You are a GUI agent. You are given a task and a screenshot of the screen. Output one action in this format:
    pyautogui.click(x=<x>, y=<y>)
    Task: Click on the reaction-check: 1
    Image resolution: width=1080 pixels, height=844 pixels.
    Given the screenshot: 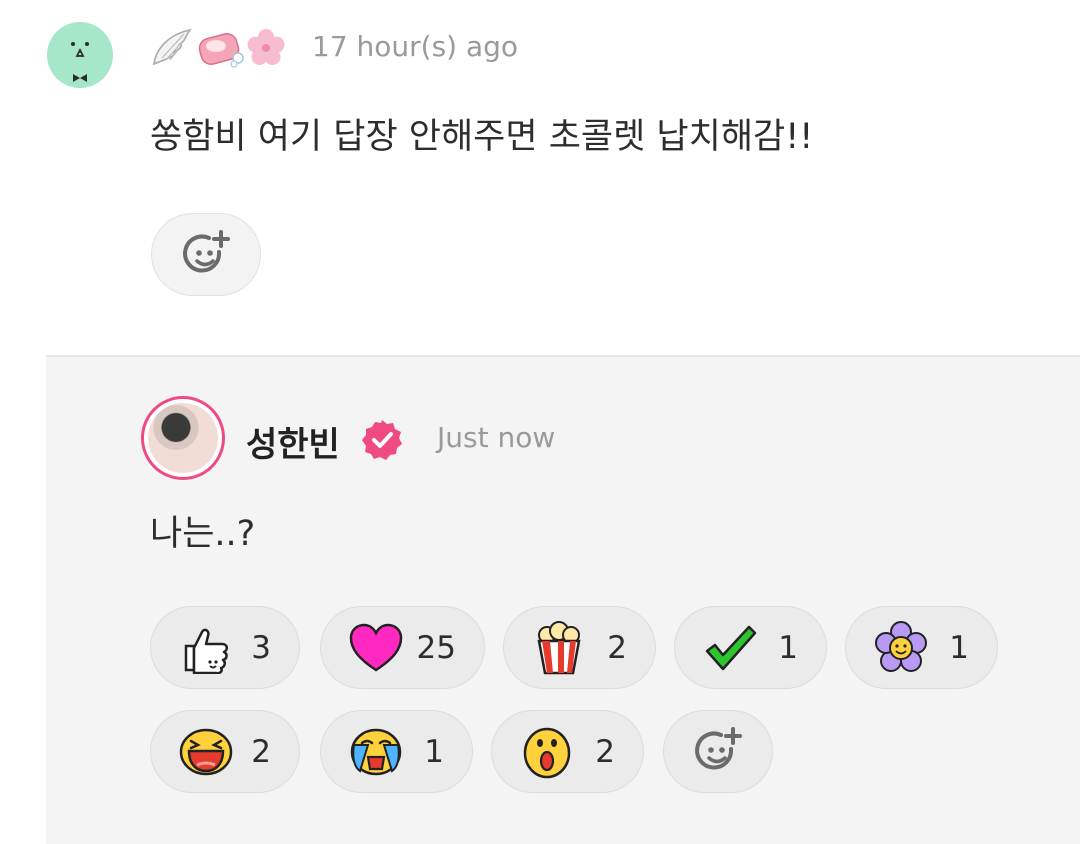 What is the action you would take?
    pyautogui.click(x=750, y=647)
    